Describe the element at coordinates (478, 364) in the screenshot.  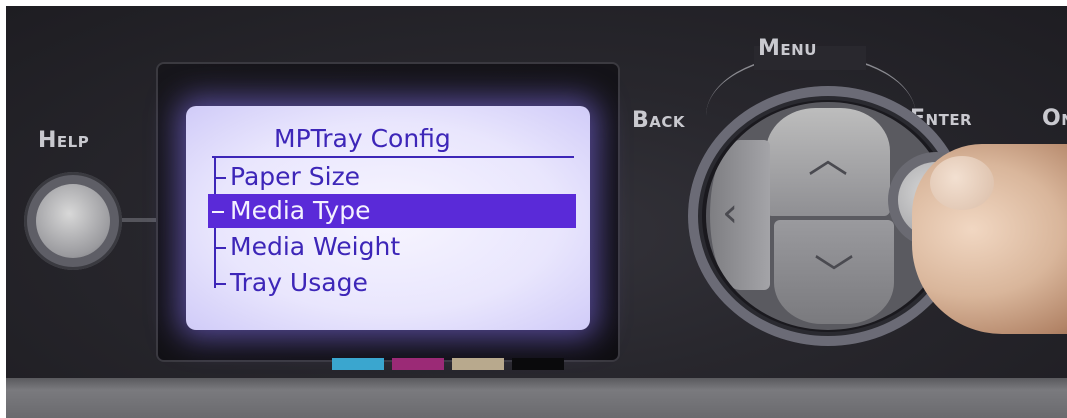
I see `yellow-toner-indicator` at that location.